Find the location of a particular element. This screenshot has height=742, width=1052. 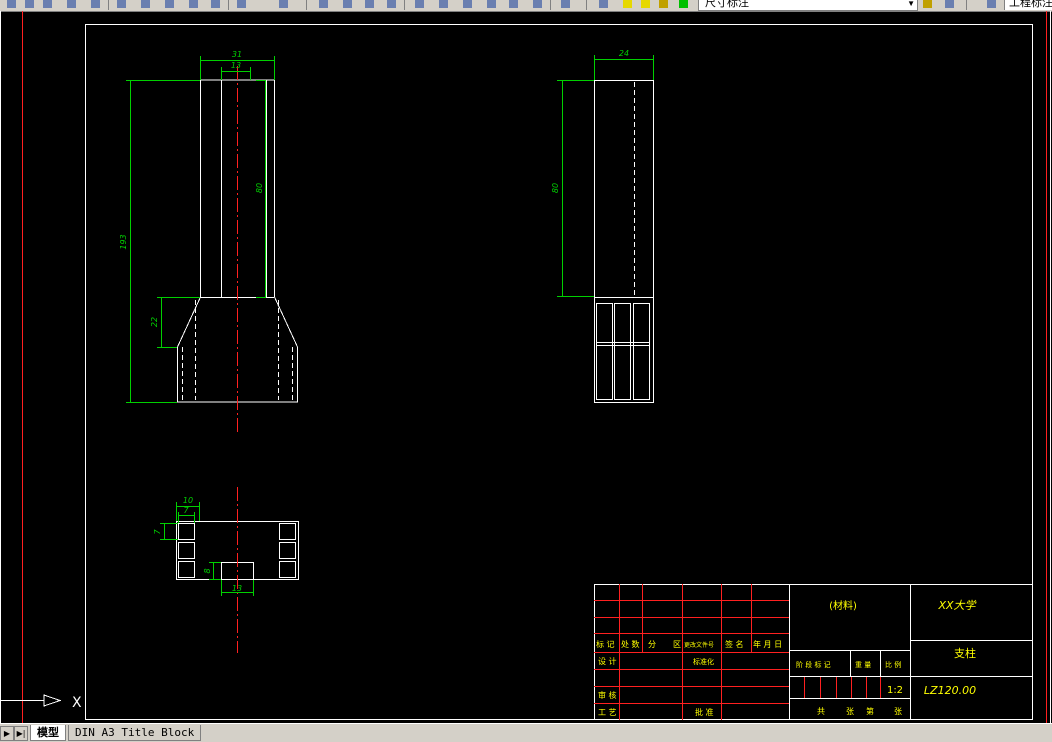

layout-tab-bar: ▶ ▶| 模型 DIN A3 Title Block is located at coordinates (526, 732).